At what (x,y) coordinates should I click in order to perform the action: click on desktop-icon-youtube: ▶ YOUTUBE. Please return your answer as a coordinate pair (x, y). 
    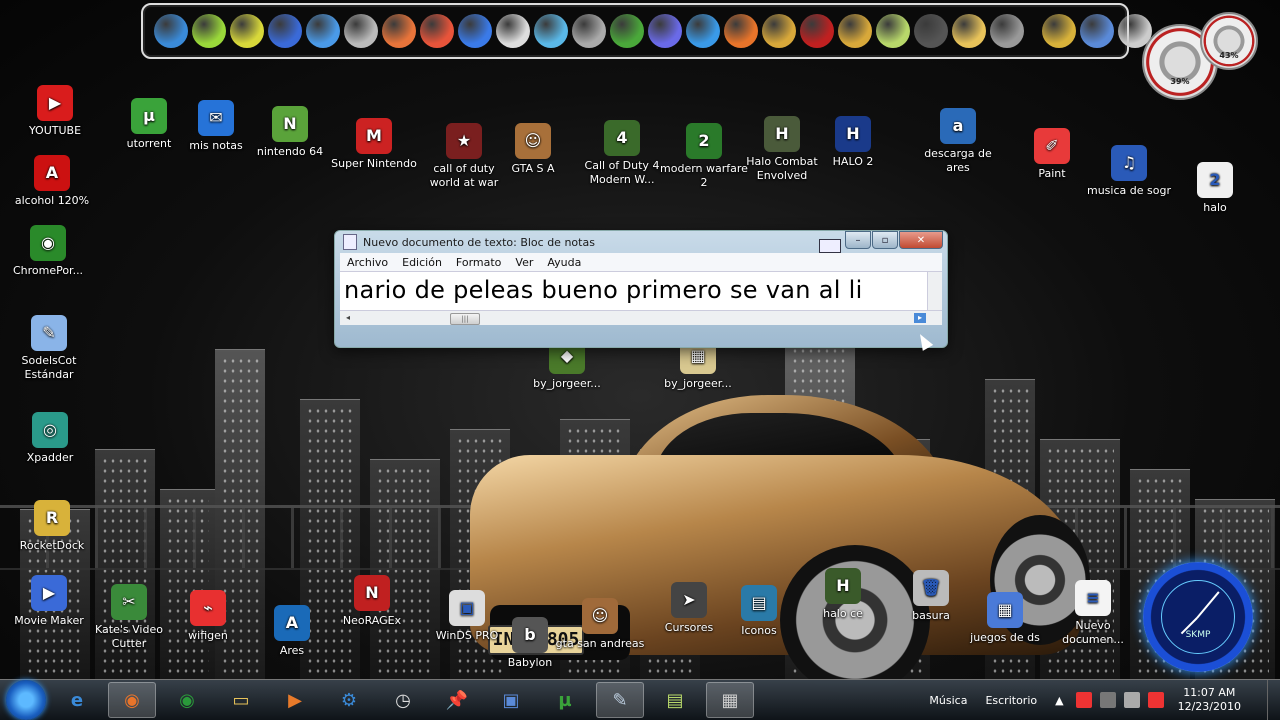
    Looking at the image, I should click on (55, 111).